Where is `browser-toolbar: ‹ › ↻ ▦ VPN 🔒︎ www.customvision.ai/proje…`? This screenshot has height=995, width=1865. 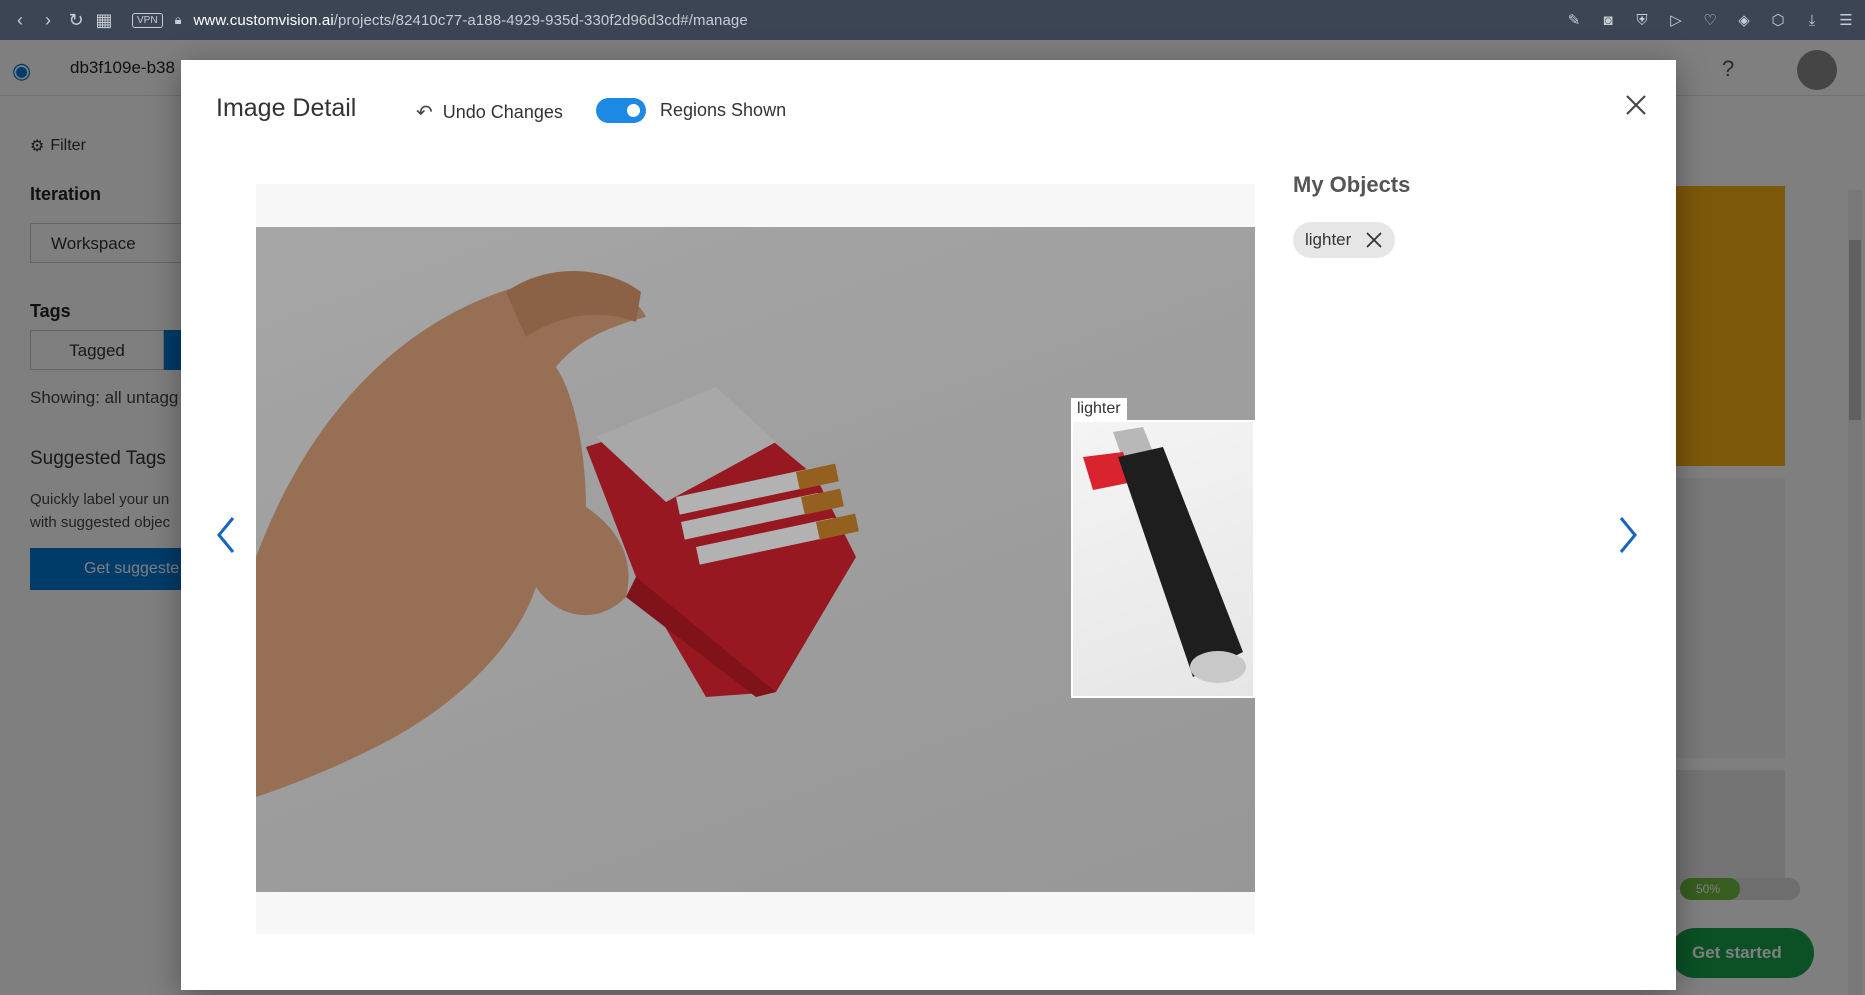 browser-toolbar: ‹ › ↻ ▦ VPN 🔒︎ www.customvision.ai/proje… is located at coordinates (932, 20).